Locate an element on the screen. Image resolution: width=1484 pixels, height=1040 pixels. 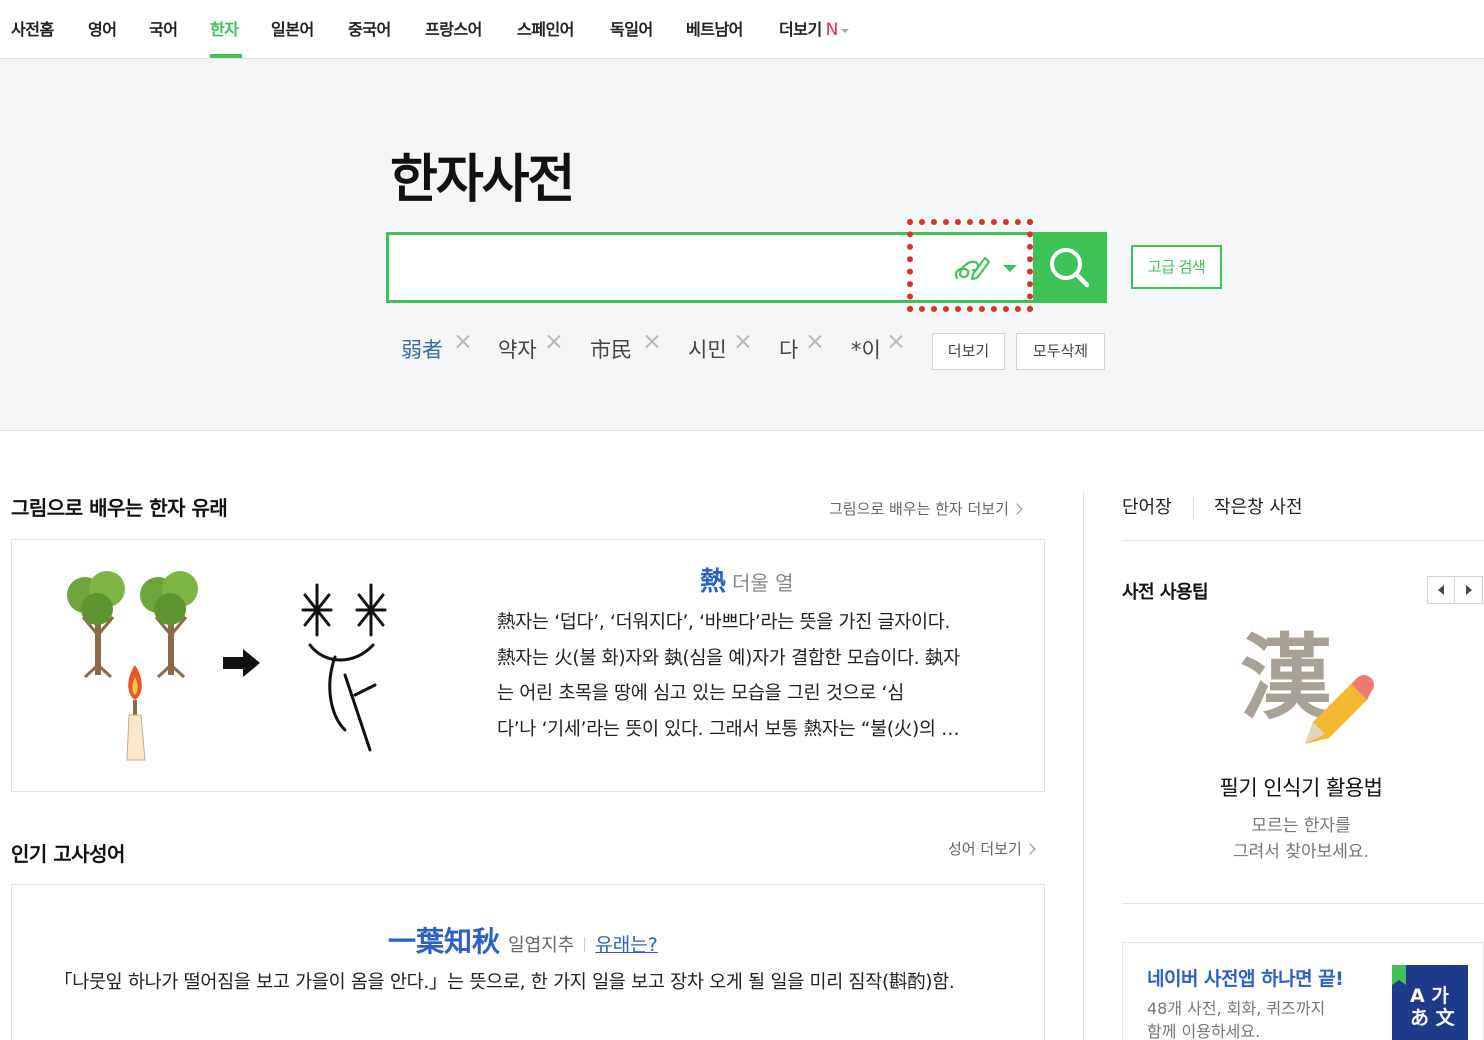
page-title: 한자사전 is located at coordinates (482, 180).